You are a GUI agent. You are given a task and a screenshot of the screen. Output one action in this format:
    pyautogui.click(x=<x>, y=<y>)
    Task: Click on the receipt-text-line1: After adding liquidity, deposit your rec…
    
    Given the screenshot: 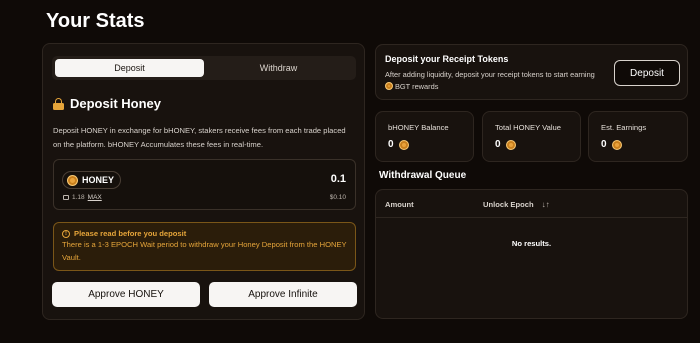 What is the action you would take?
    pyautogui.click(x=490, y=74)
    